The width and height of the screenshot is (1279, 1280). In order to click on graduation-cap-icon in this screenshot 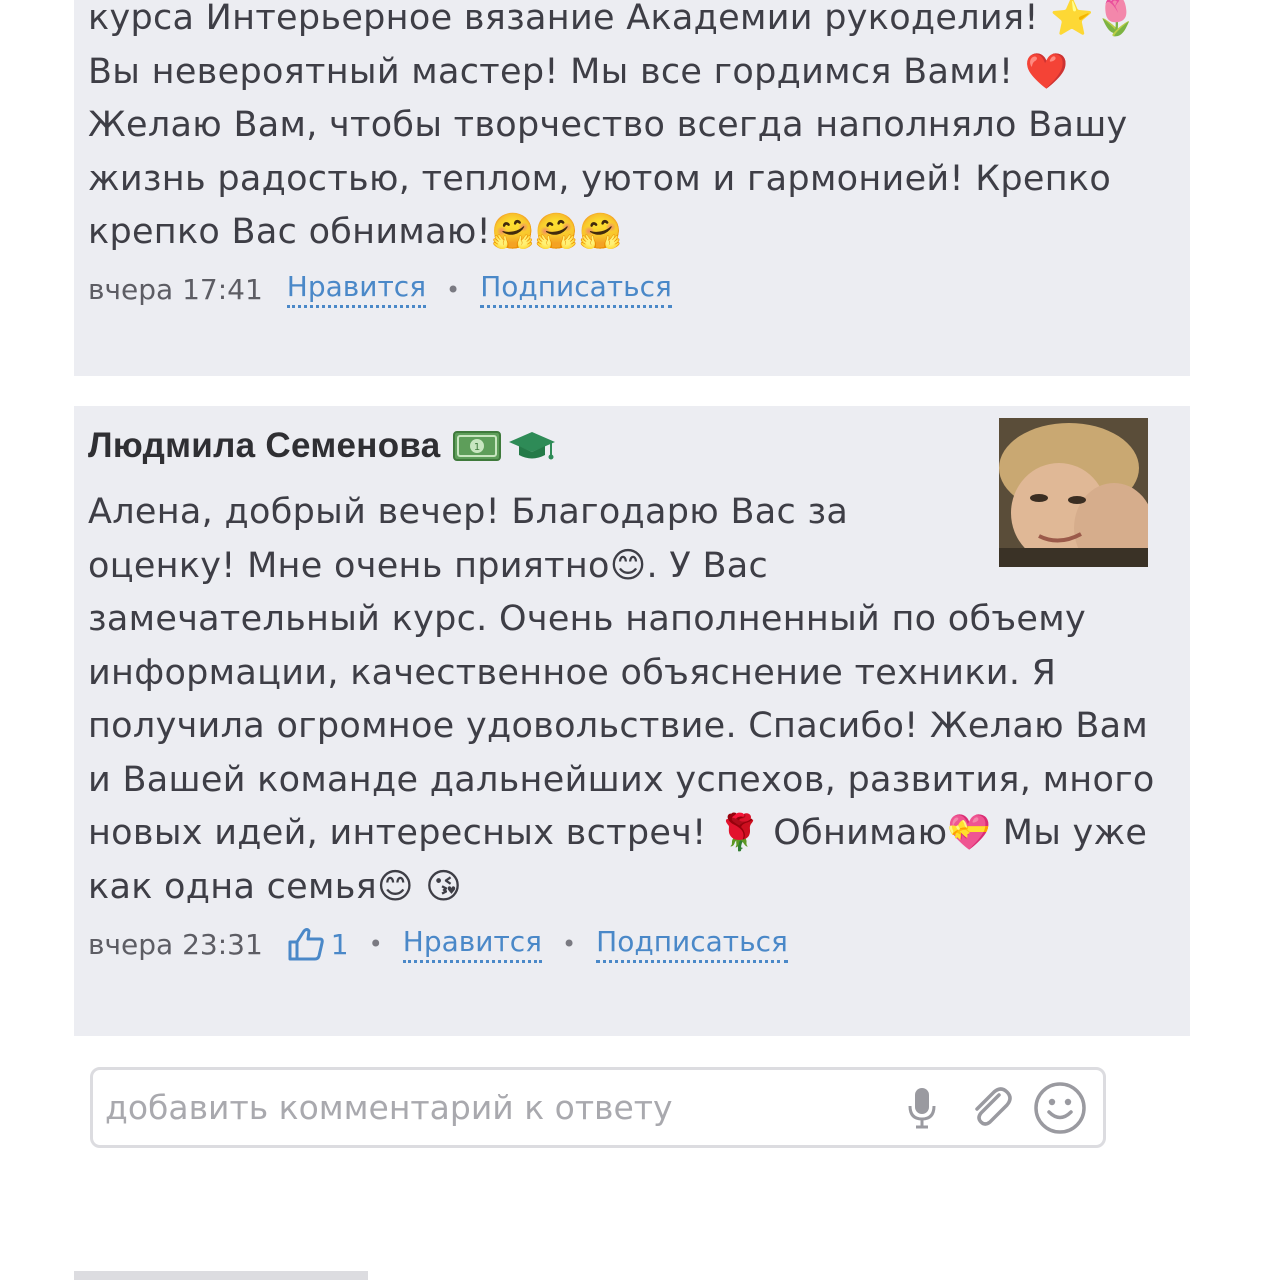, I will do `click(531, 446)`.